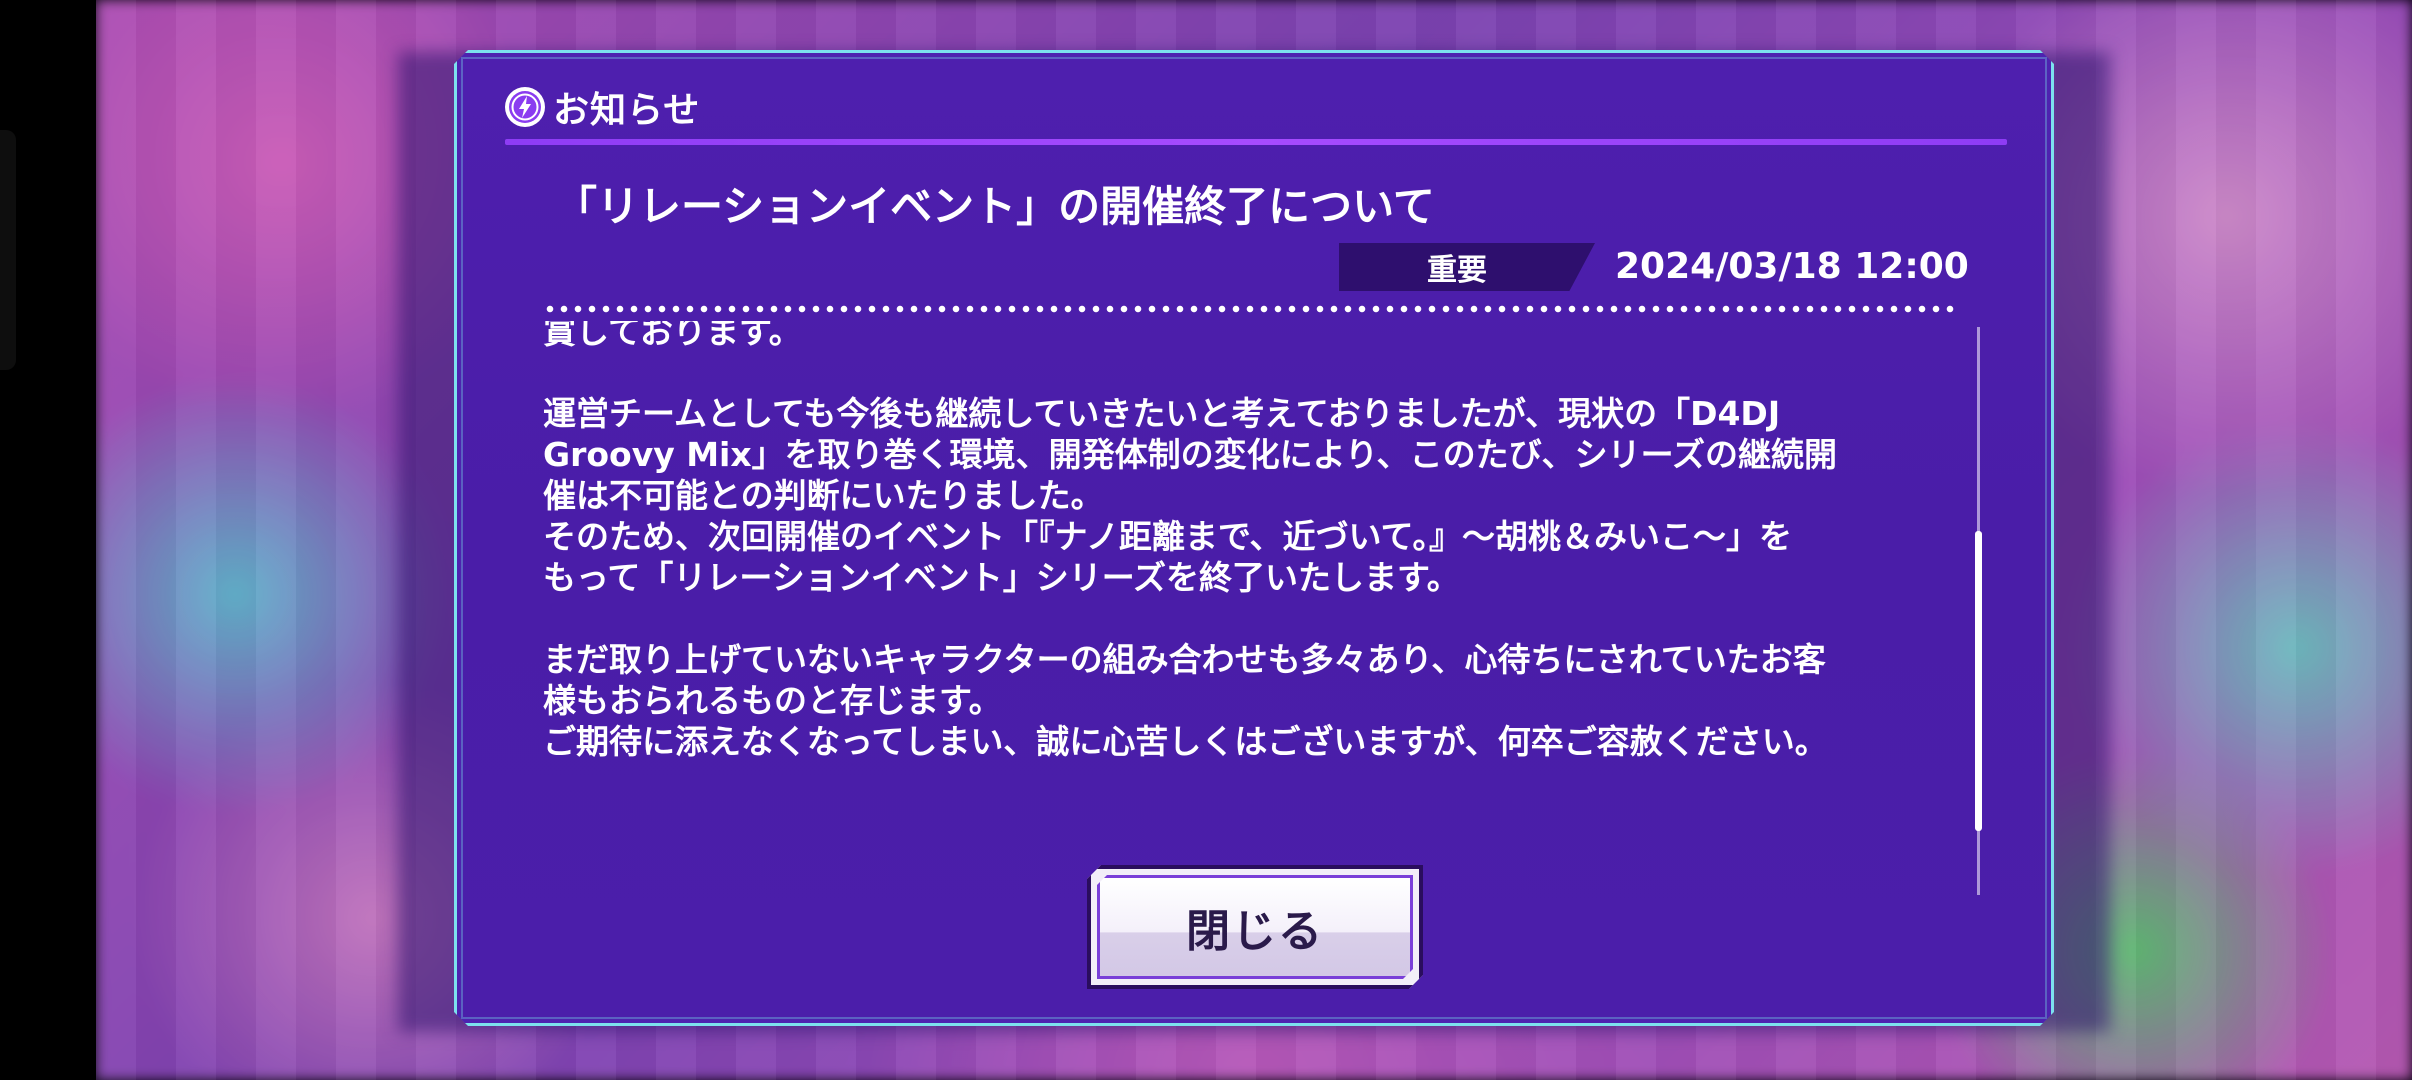 This screenshot has width=2412, height=1080. What do you see at coordinates (1001, 577) in the screenshot?
I see `body-line: もって「リレーションイベント」シリーズを終了いたします。` at bounding box center [1001, 577].